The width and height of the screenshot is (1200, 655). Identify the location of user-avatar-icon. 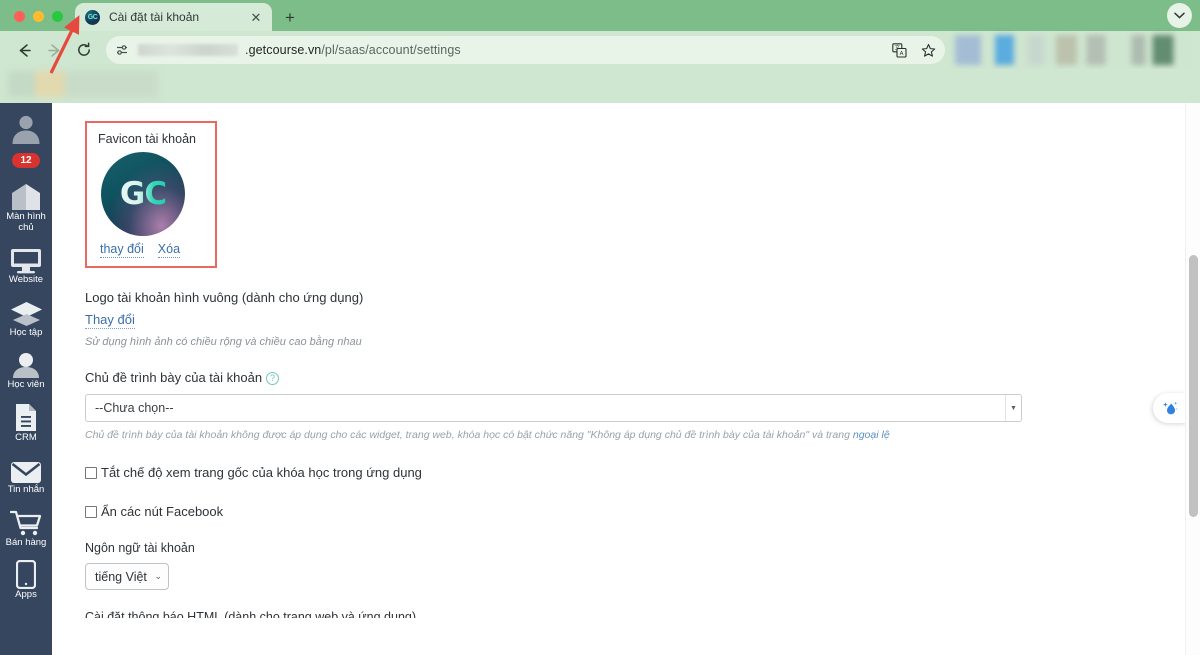
(26, 129).